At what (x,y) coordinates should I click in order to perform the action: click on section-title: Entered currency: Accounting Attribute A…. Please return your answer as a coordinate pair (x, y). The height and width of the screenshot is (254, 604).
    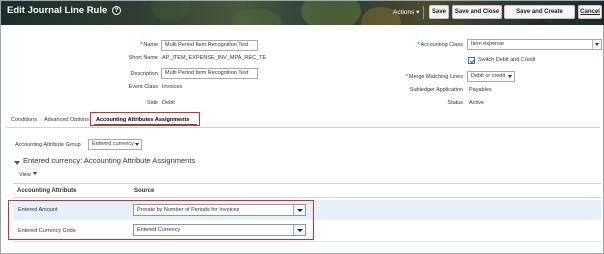
    Looking at the image, I should click on (109, 160).